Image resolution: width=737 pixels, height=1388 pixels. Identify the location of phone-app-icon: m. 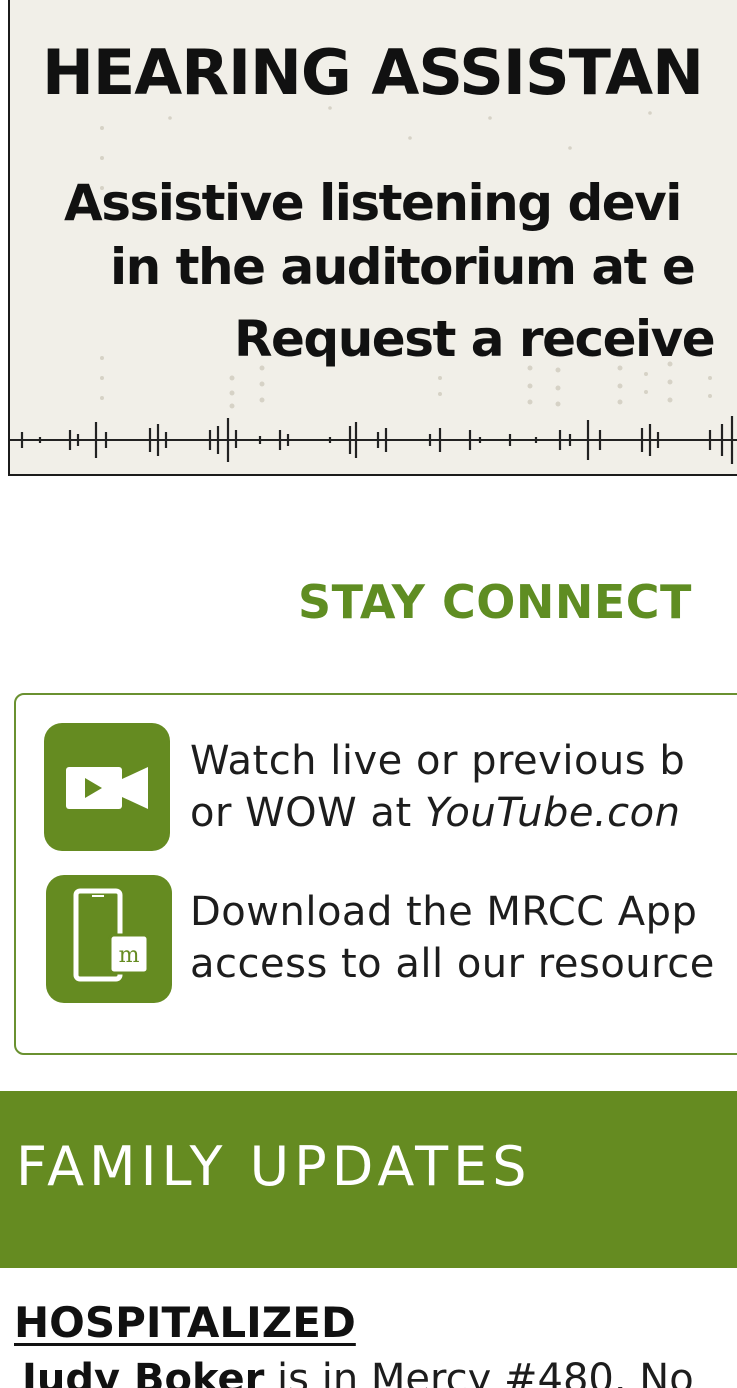
(109, 939).